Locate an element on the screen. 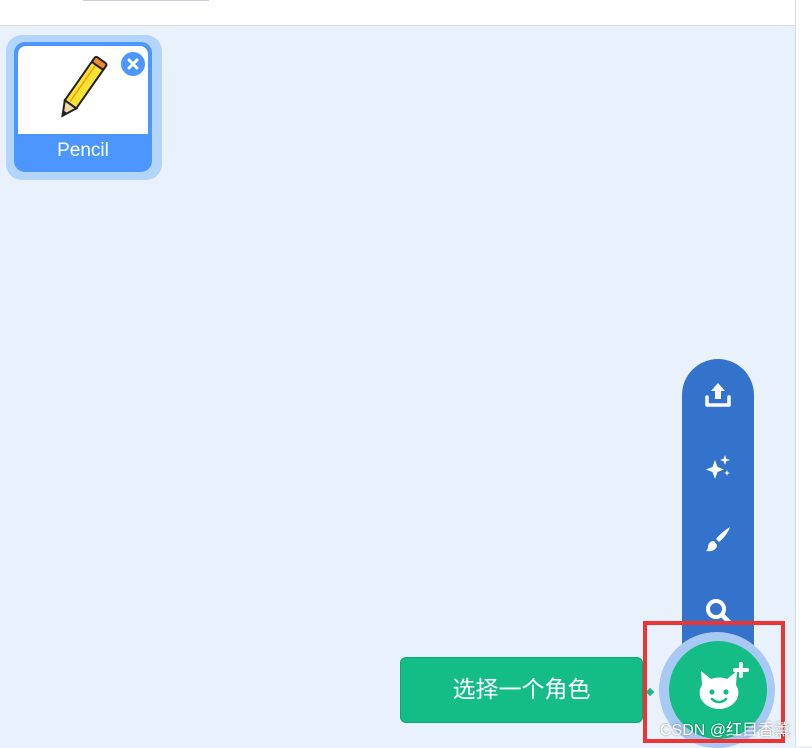 The image size is (812, 748). surprise-sparkle-icon is located at coordinates (718, 467).